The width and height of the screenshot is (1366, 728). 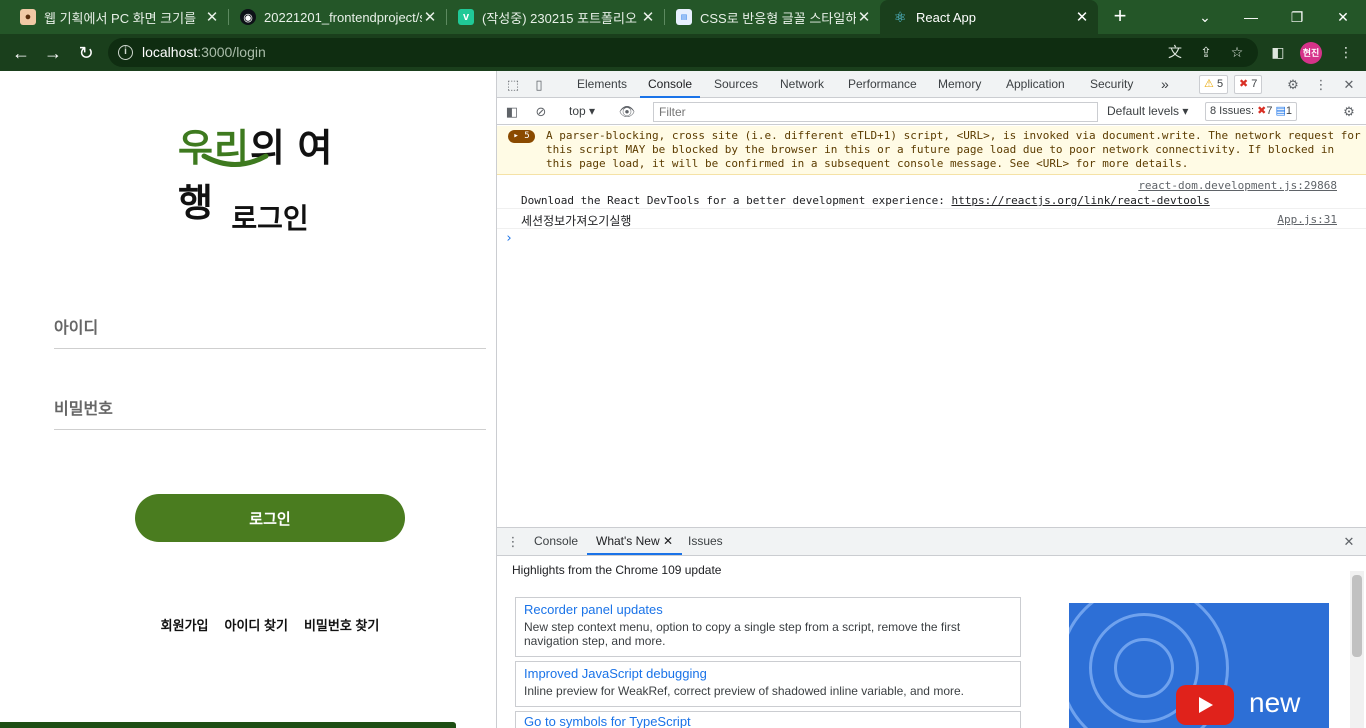 I want to click on forward-icon: →, so click(x=53, y=53).